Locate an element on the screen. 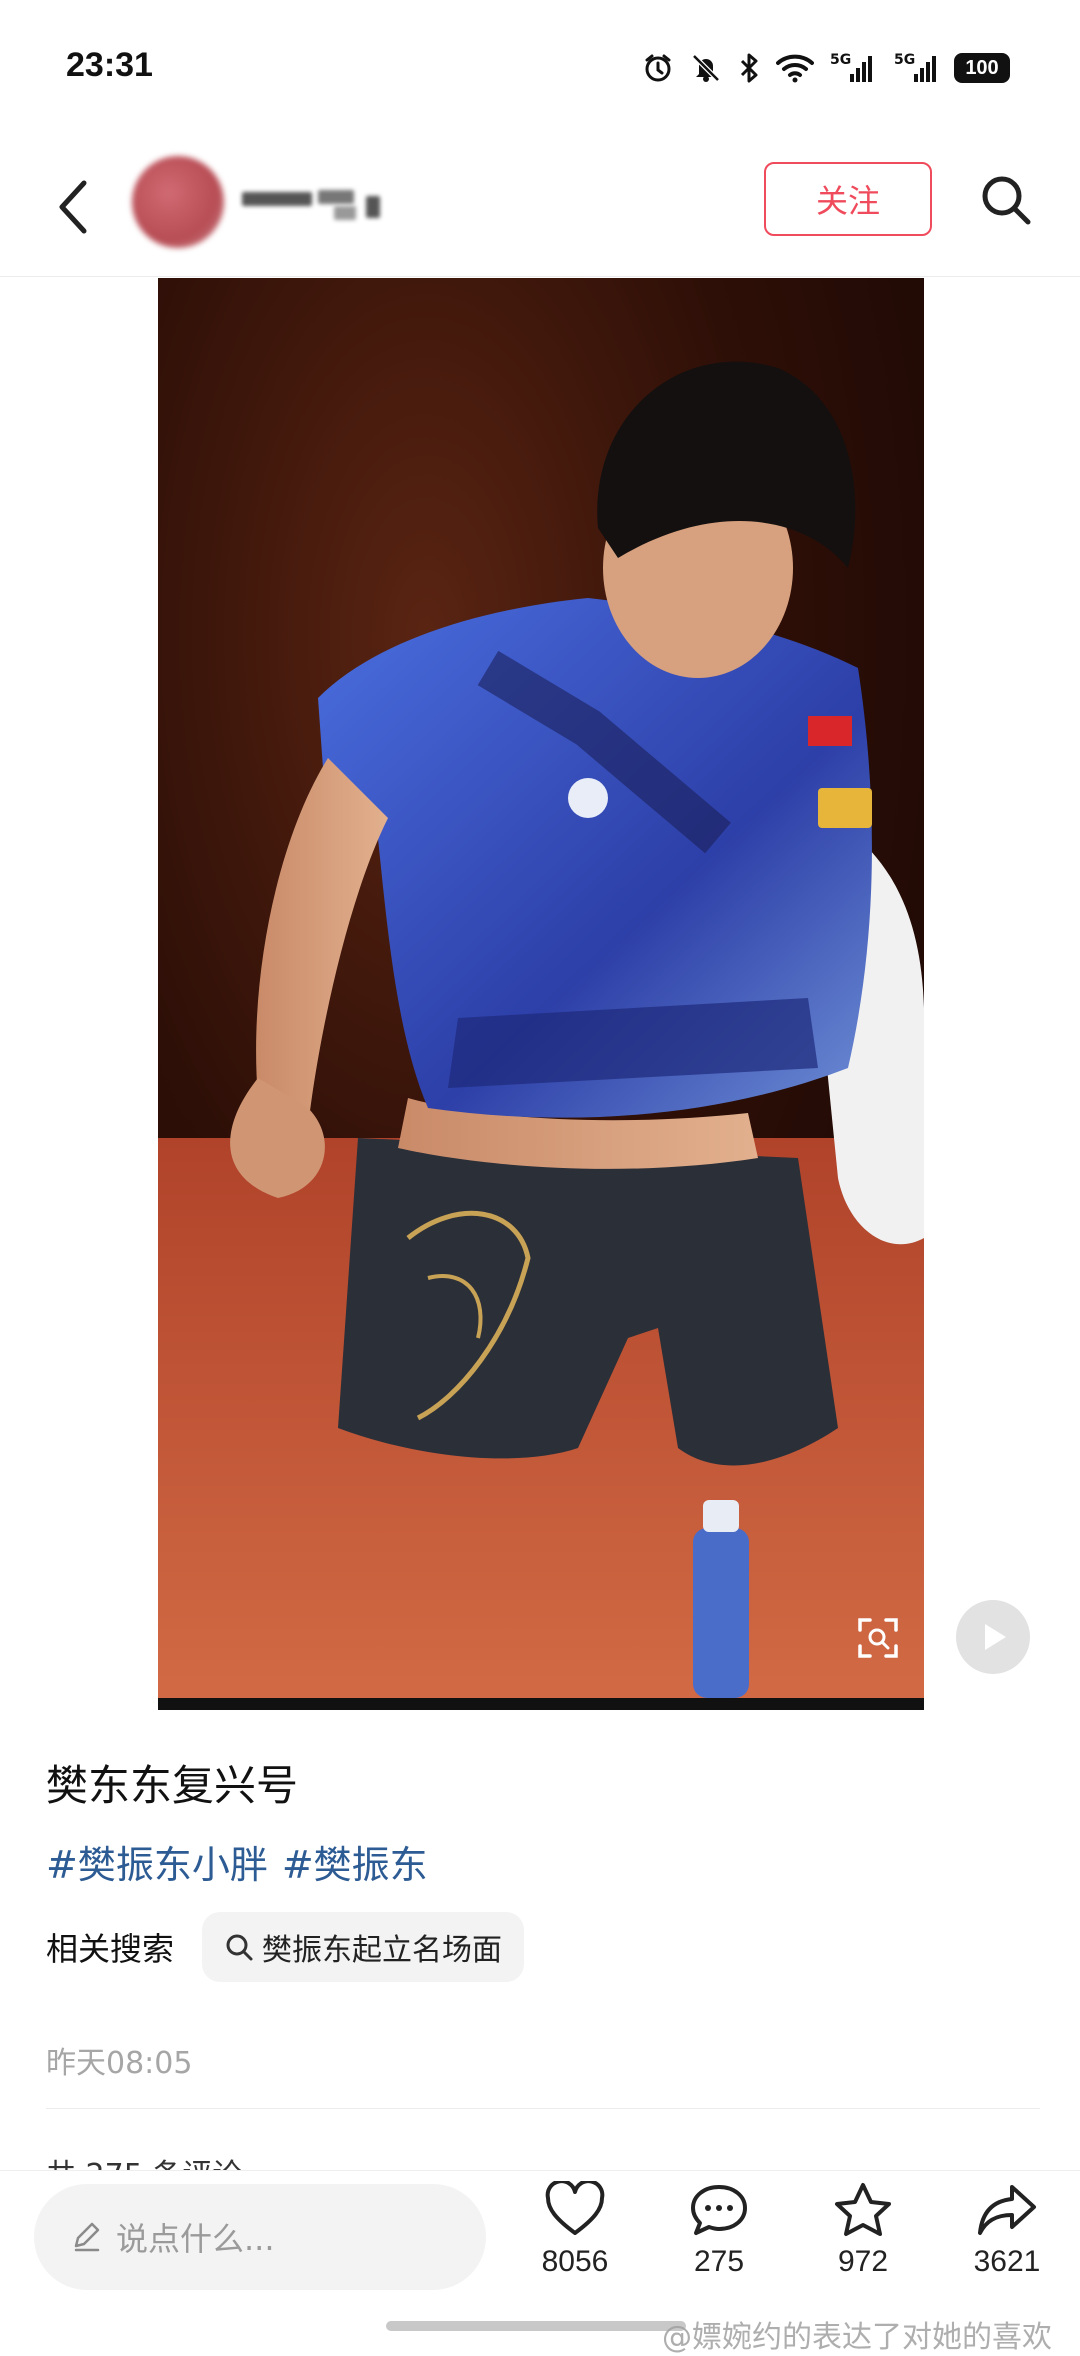  follow-button: 关注 is located at coordinates (848, 199).